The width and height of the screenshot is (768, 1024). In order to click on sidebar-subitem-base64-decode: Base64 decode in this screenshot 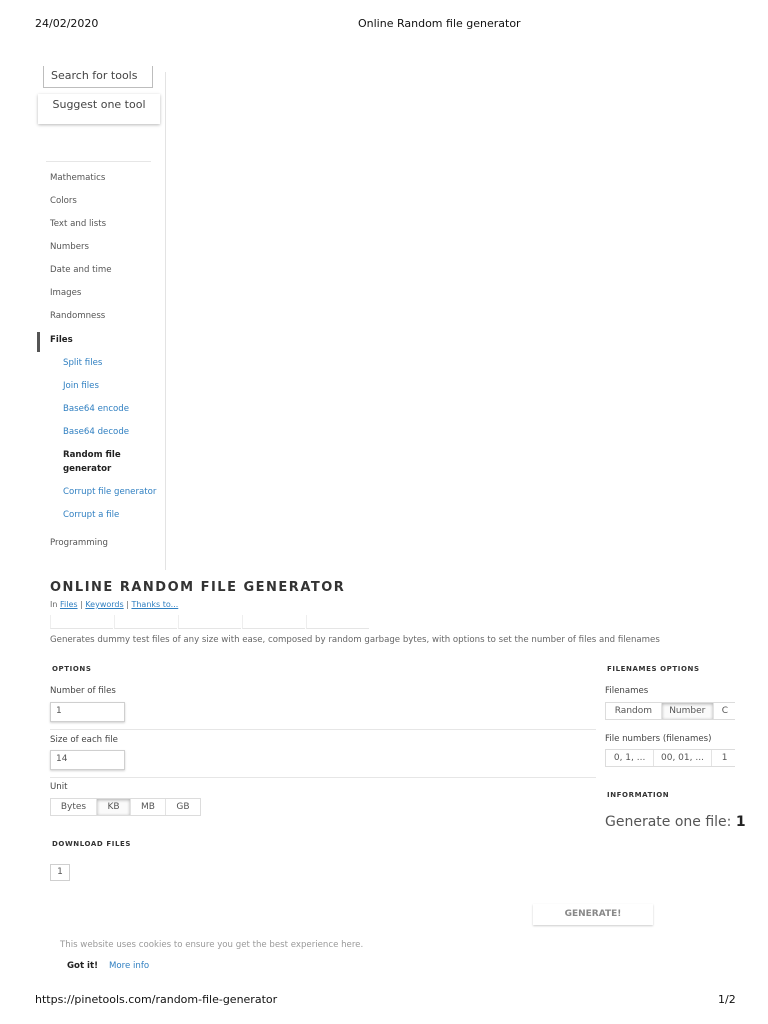, I will do `click(96, 432)`.